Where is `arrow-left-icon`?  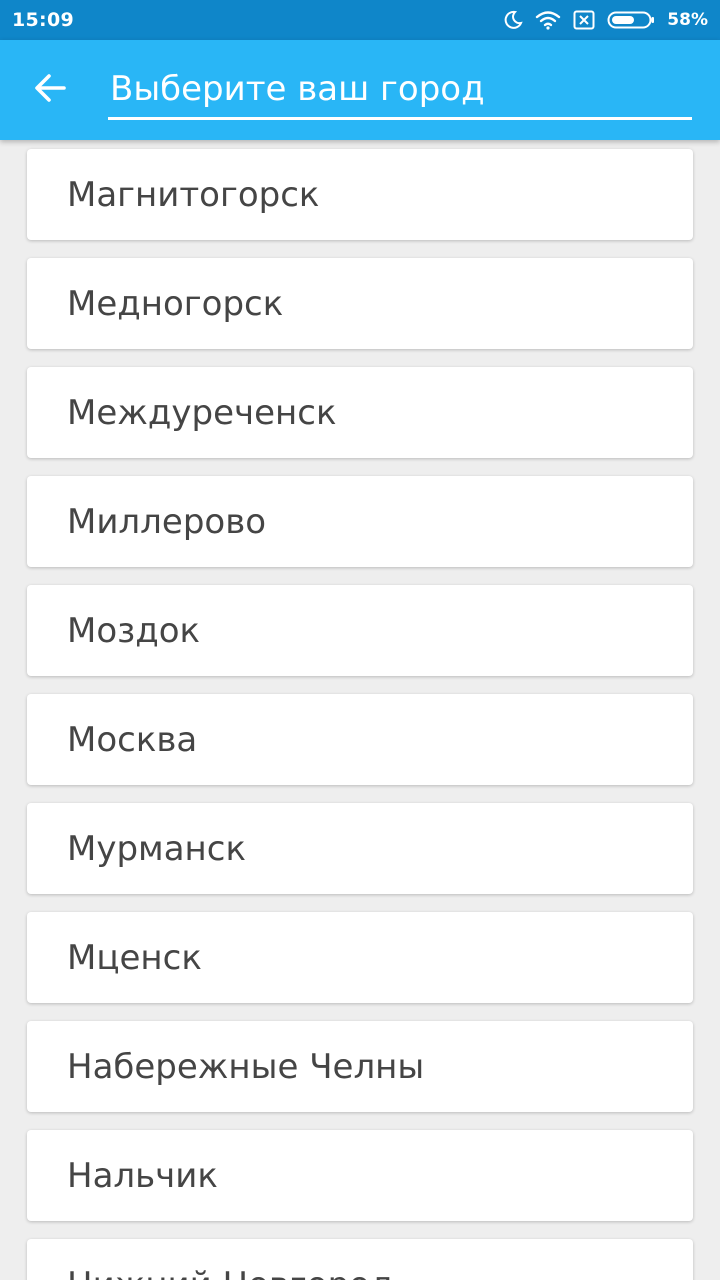 arrow-left-icon is located at coordinates (50, 90).